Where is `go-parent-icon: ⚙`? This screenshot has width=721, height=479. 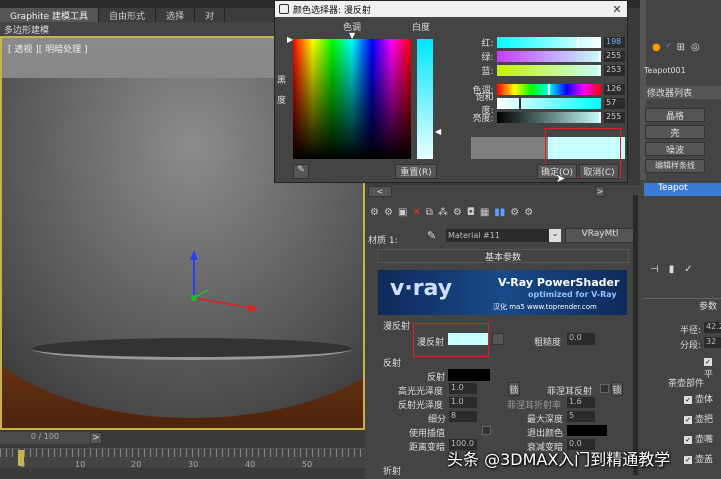 go-parent-icon: ⚙ is located at coordinates (514, 212).